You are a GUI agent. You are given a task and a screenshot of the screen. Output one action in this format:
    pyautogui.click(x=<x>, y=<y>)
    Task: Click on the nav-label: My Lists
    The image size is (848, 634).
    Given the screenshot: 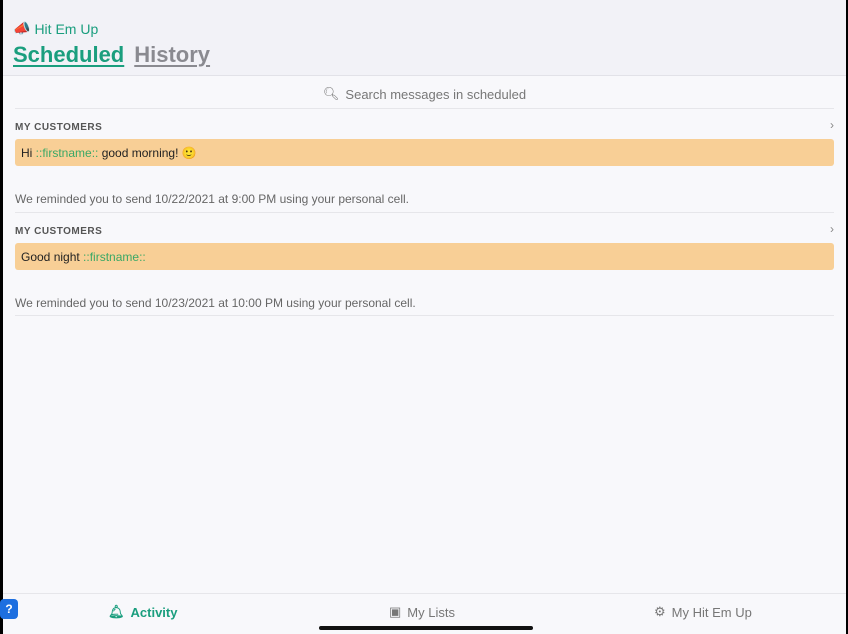 What is the action you would take?
    pyautogui.click(x=431, y=612)
    